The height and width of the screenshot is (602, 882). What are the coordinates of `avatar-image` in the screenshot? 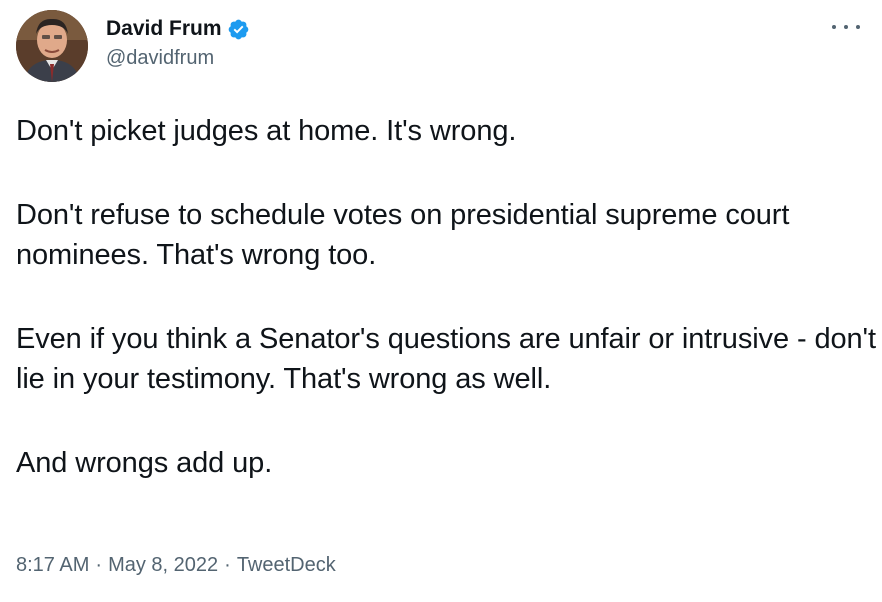 It's located at (52, 46).